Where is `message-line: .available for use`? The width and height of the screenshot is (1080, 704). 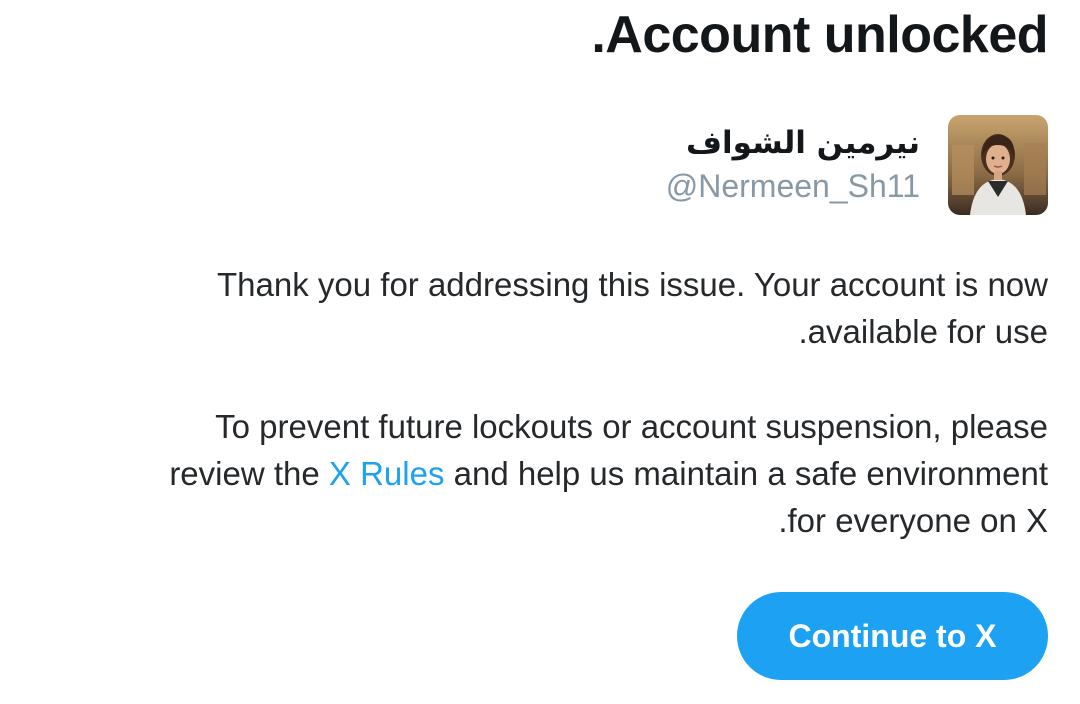 message-line: .available for use is located at coordinates (923, 331).